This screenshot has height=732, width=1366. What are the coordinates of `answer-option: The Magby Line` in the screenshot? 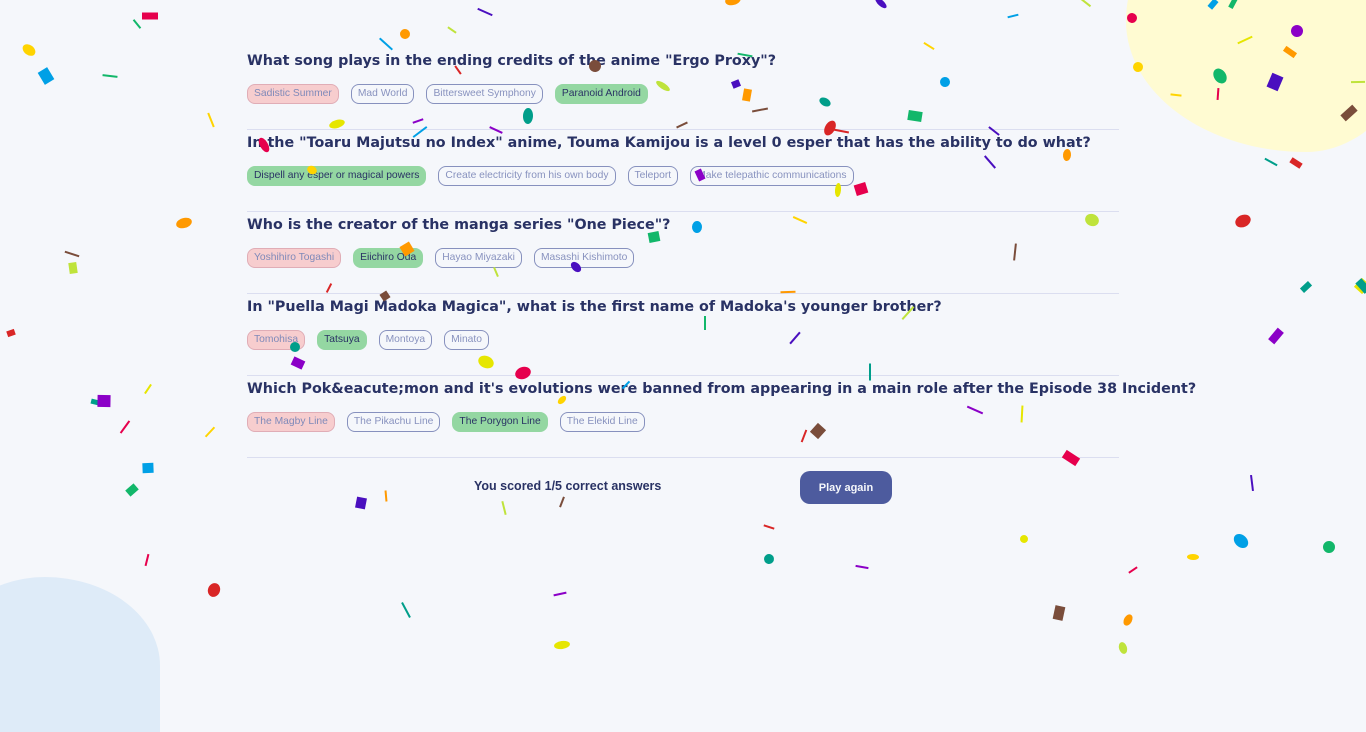 It's located at (291, 422).